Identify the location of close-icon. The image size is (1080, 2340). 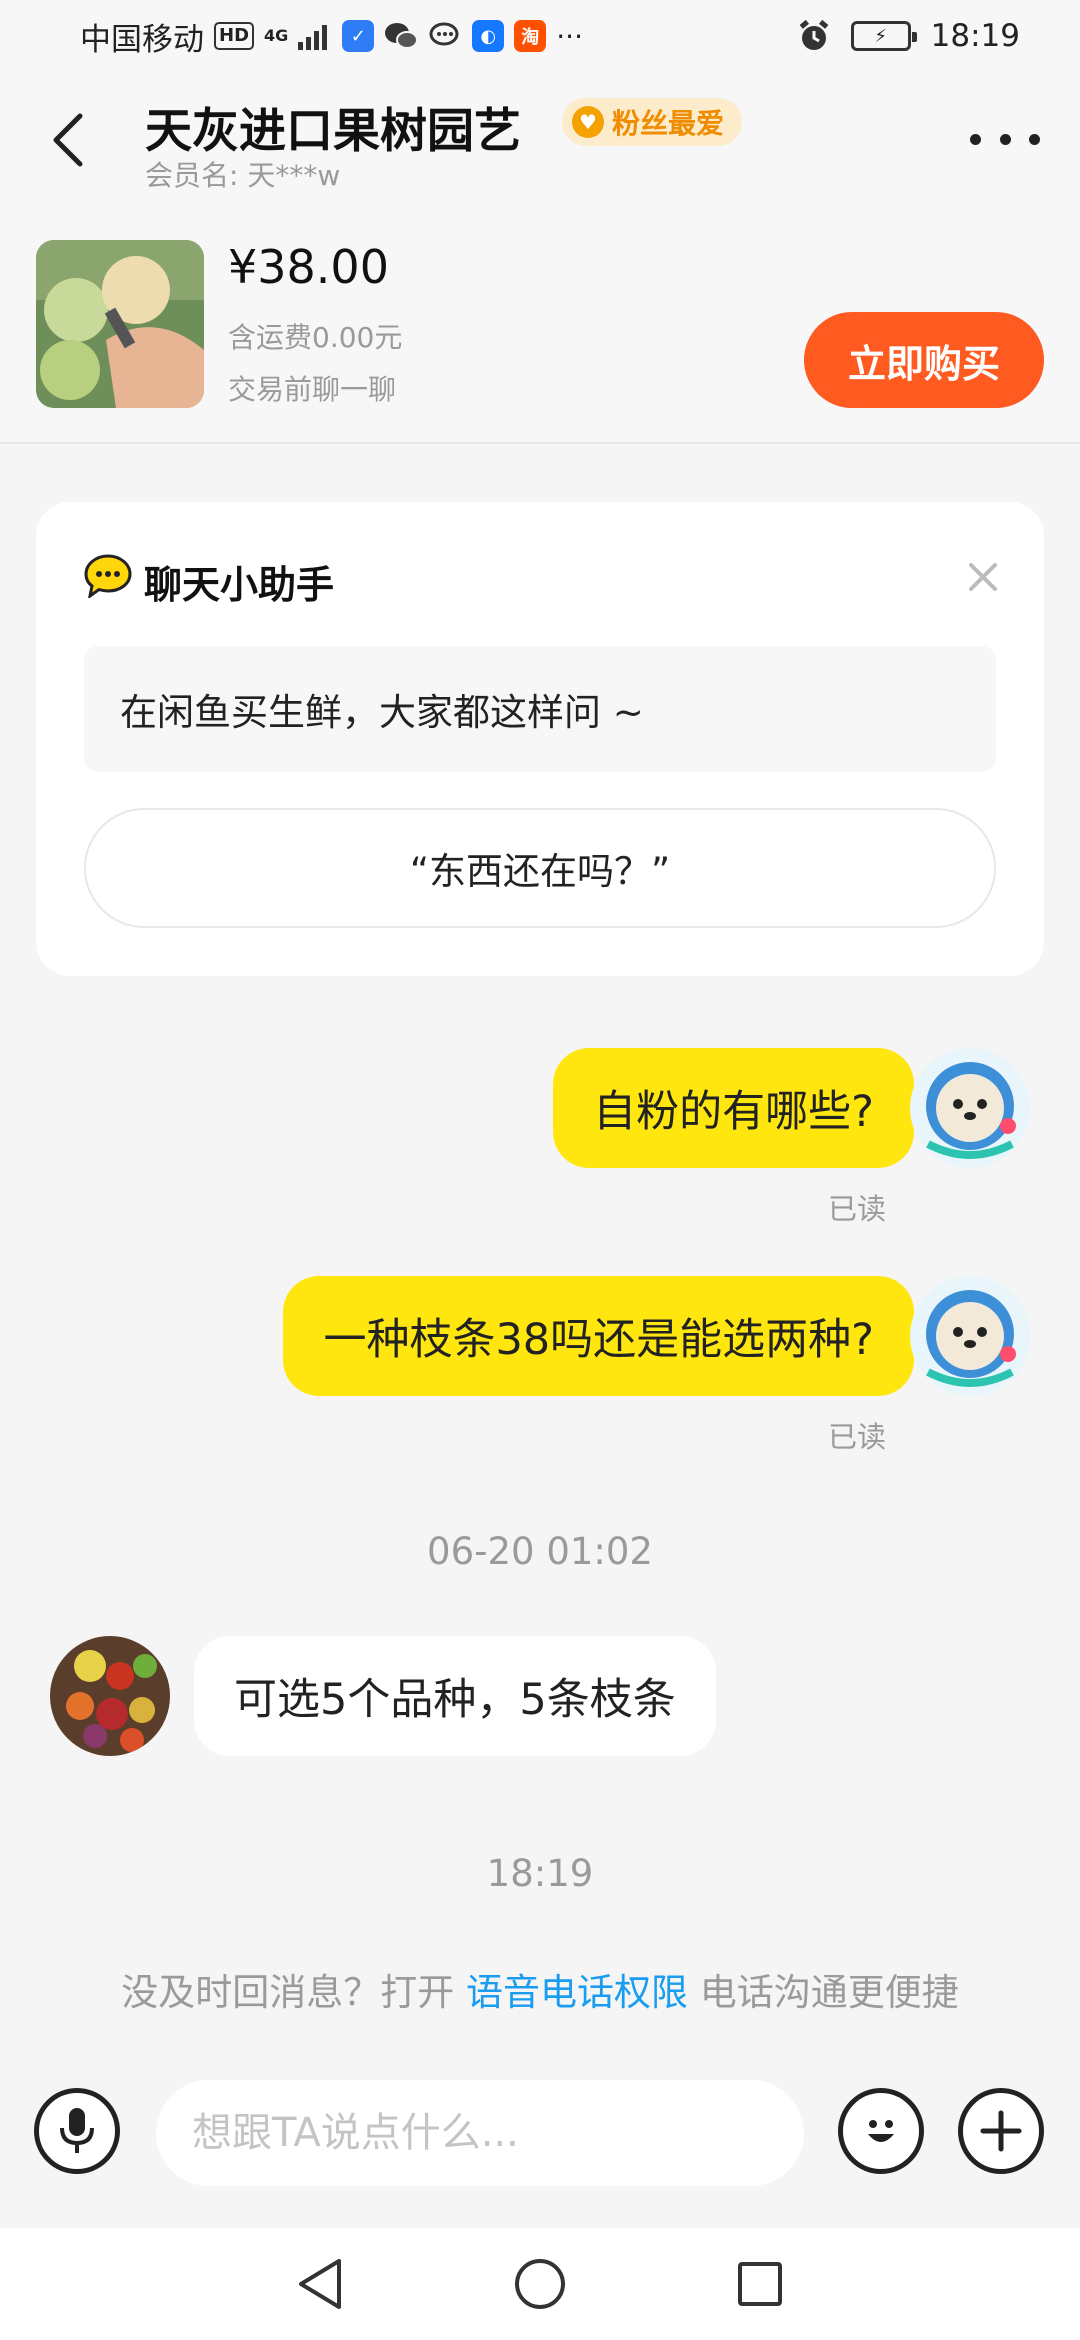
(983, 577).